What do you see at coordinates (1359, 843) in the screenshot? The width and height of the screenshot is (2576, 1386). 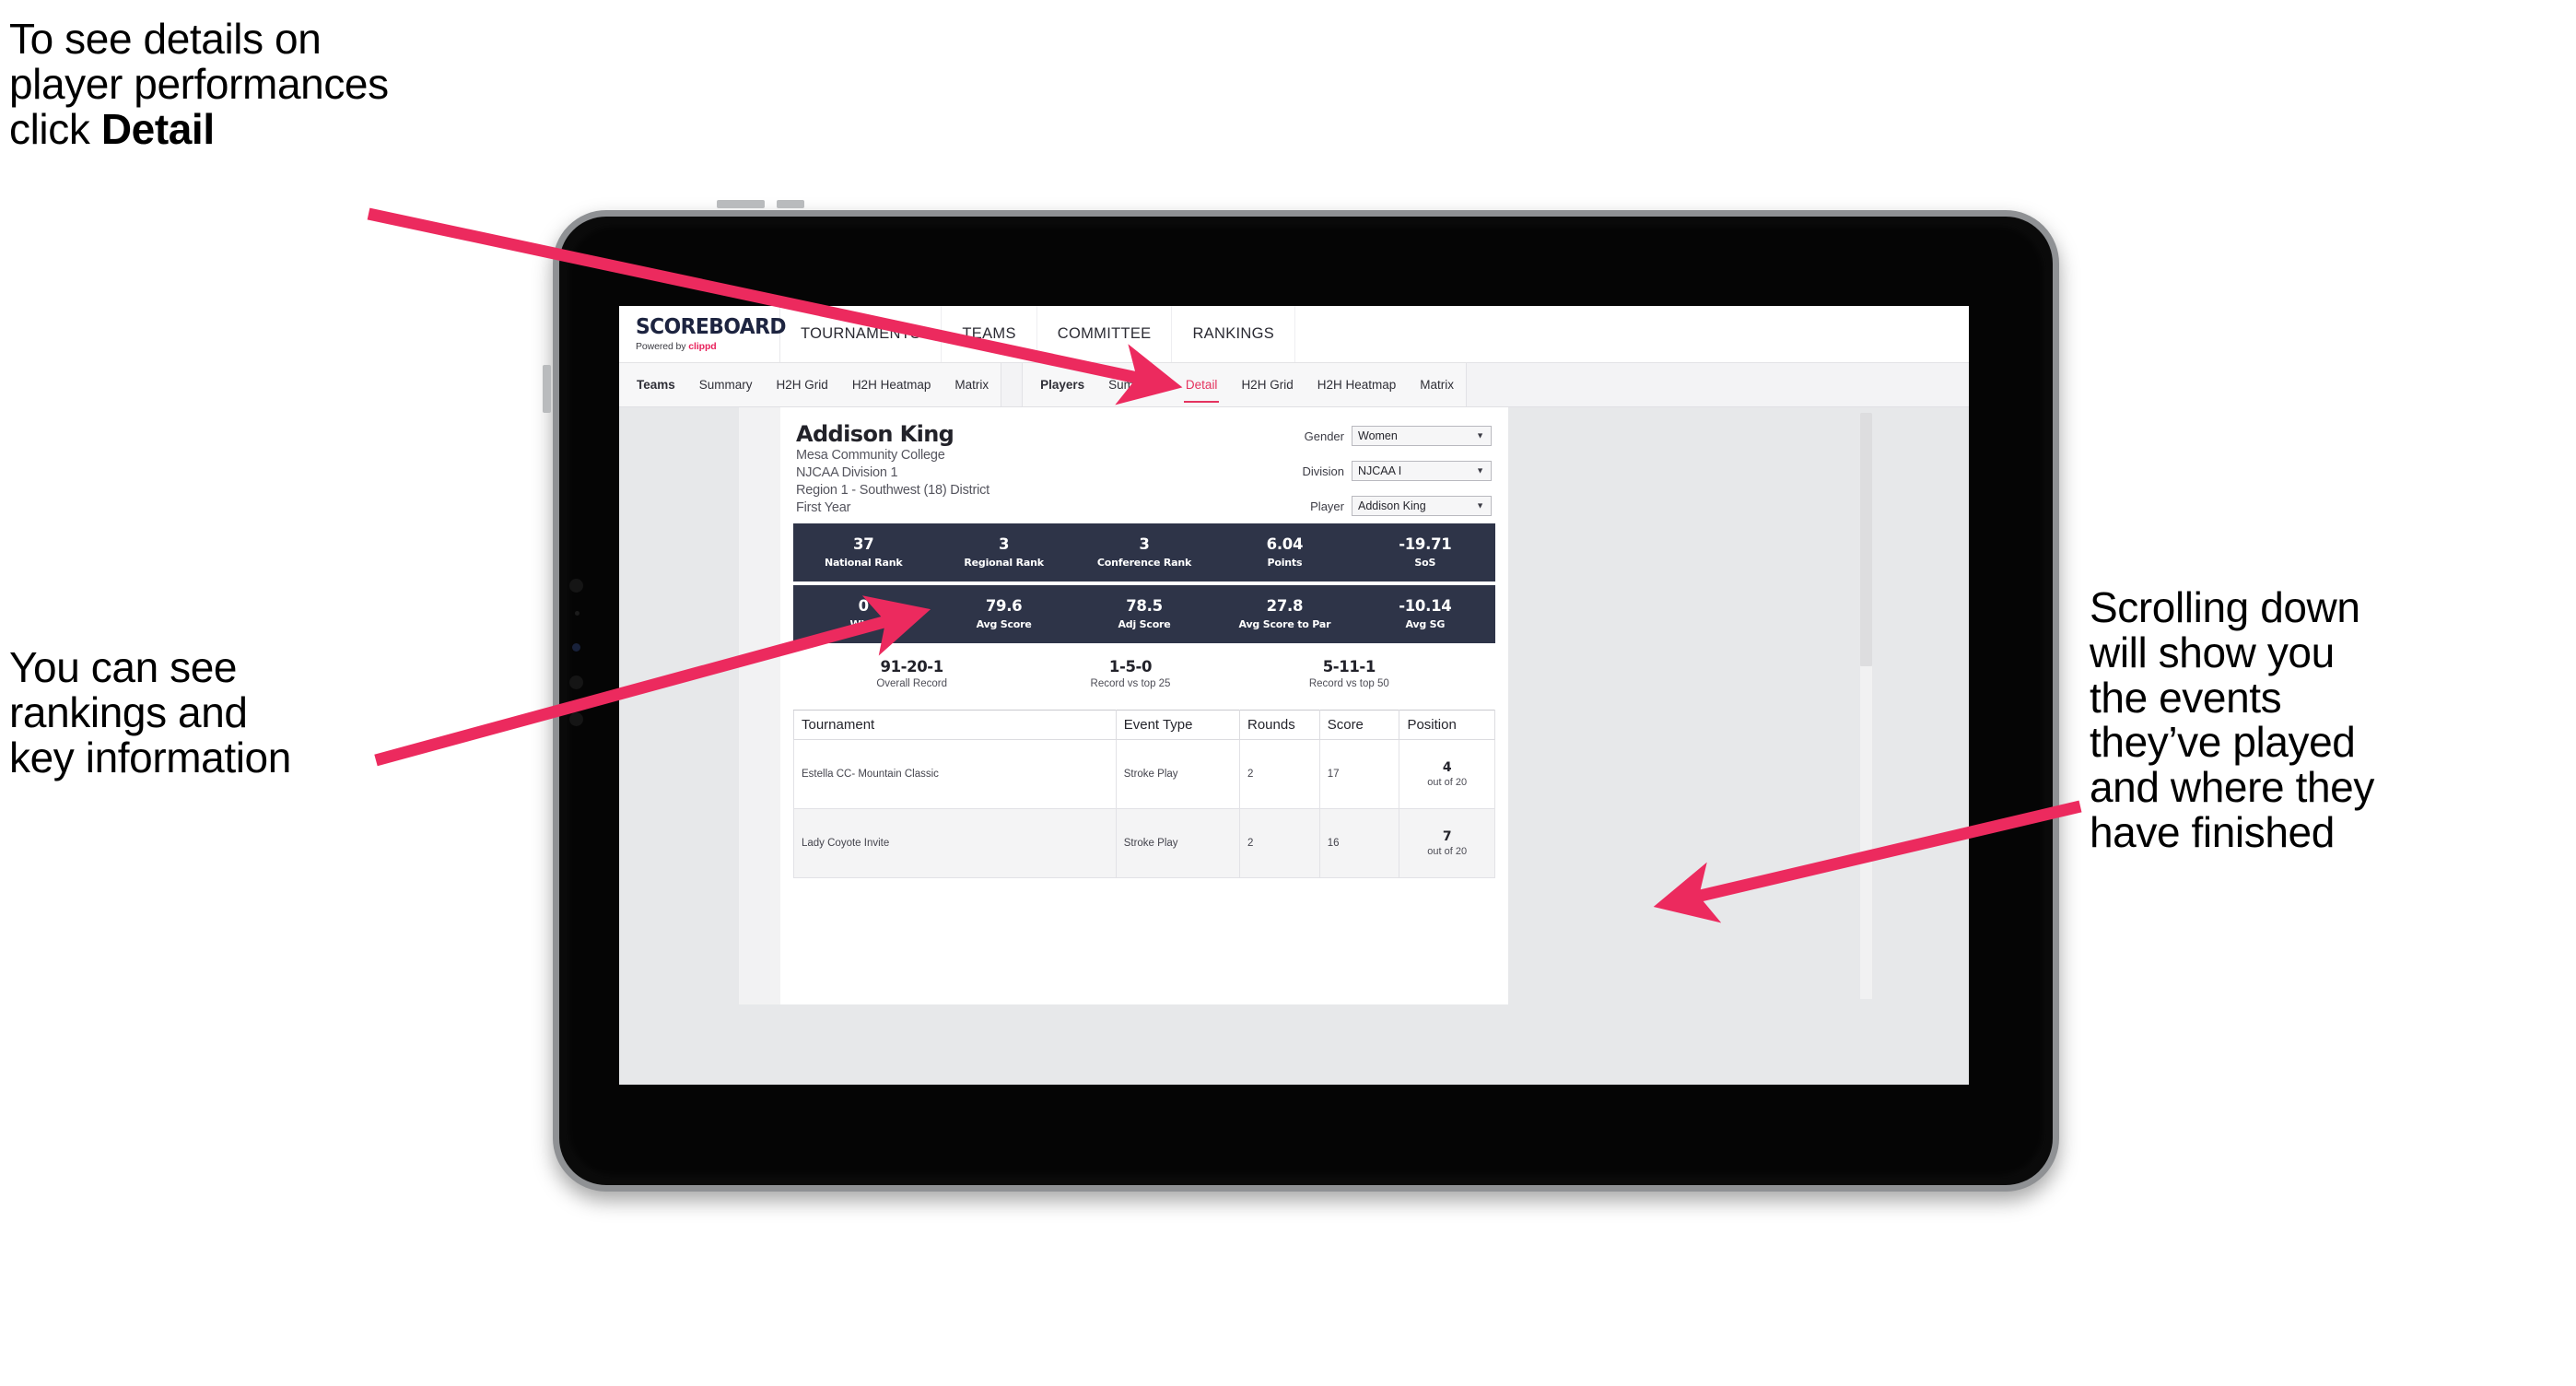 I see `cell-score: 16` at bounding box center [1359, 843].